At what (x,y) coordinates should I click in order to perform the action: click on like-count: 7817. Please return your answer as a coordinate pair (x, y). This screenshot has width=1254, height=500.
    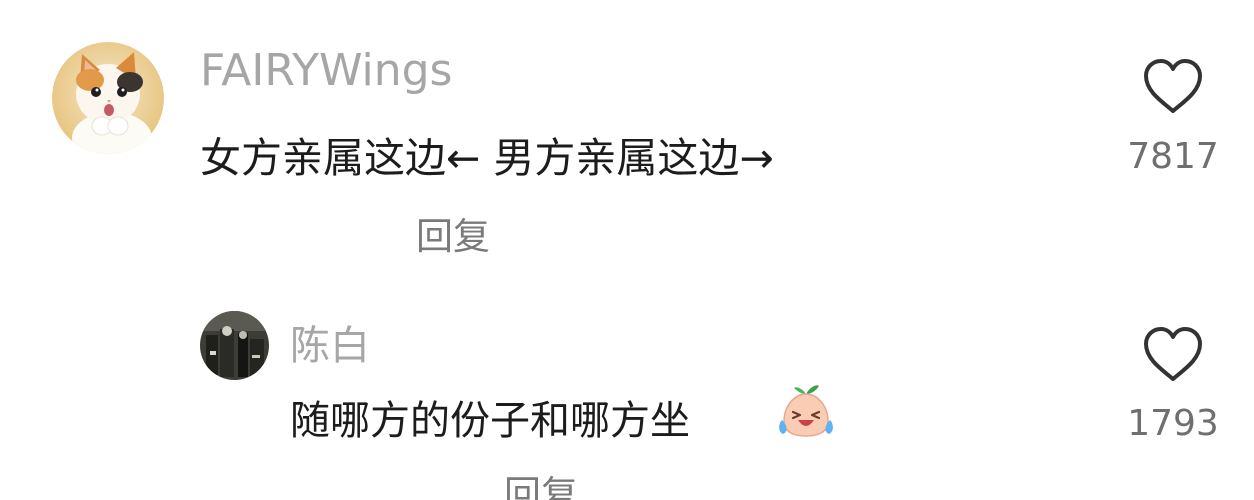
    Looking at the image, I should click on (1173, 156).